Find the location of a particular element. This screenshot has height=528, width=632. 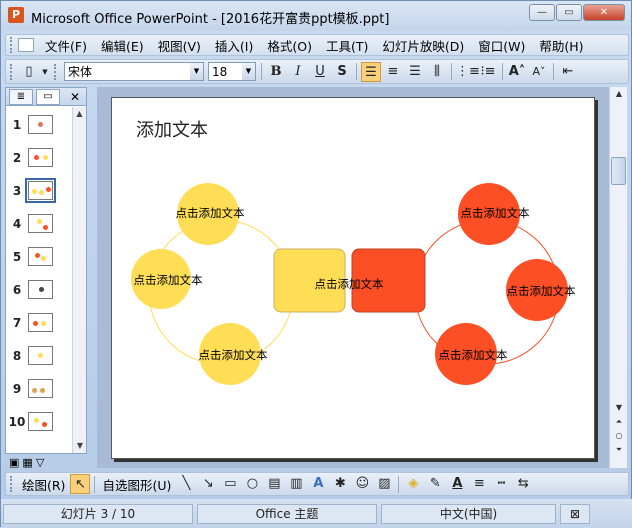

menu-help: 帮助(H) is located at coordinates (561, 45).